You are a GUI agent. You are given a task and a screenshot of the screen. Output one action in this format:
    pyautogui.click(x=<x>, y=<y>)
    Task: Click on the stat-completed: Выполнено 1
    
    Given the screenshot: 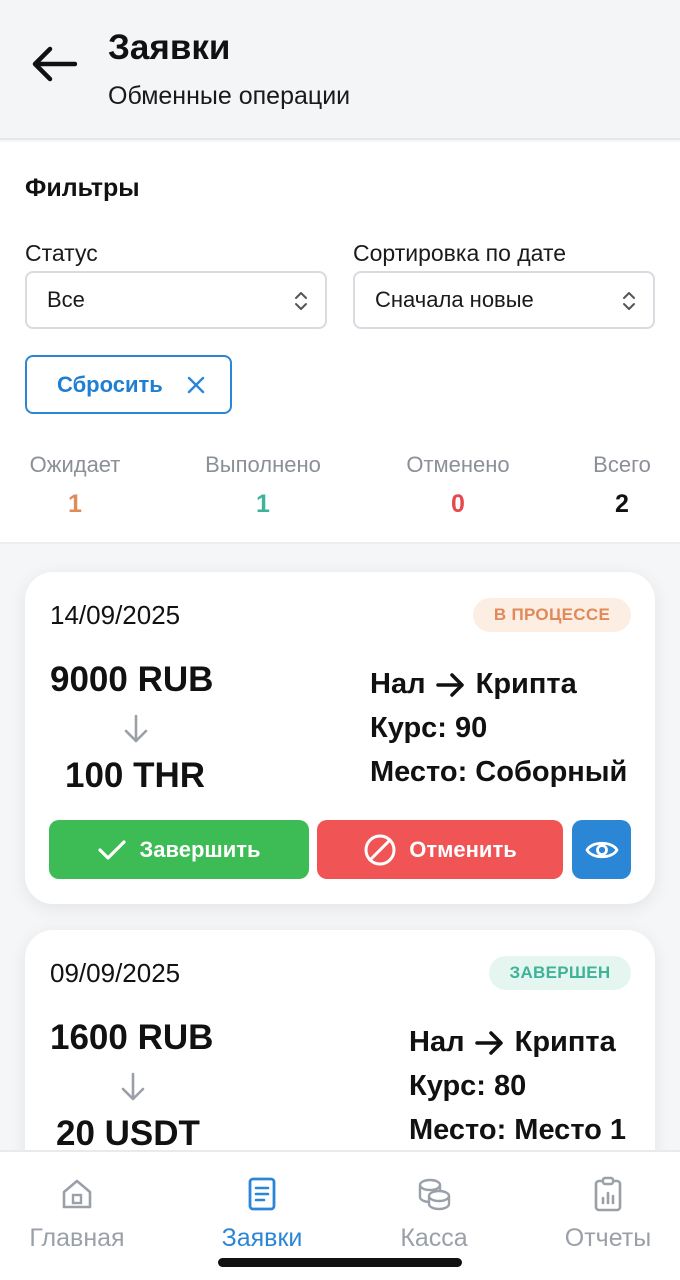 What is the action you would take?
    pyautogui.click(x=263, y=485)
    